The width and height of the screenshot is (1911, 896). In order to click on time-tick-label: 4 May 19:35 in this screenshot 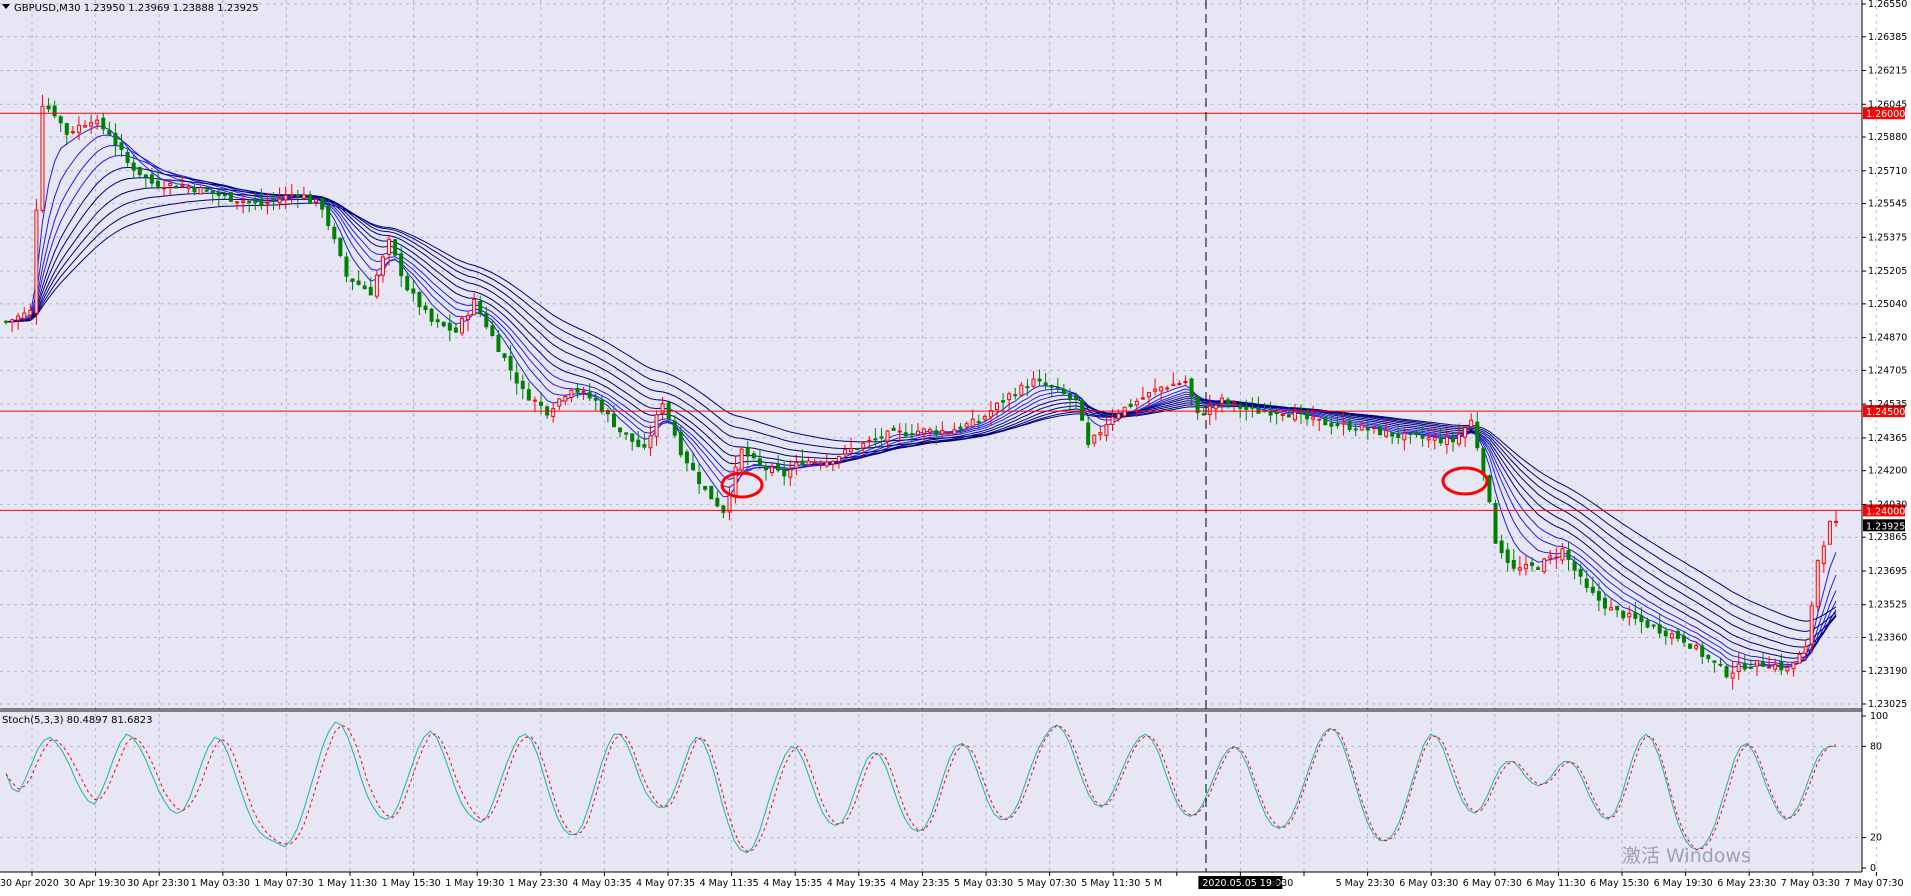, I will do `click(856, 883)`.